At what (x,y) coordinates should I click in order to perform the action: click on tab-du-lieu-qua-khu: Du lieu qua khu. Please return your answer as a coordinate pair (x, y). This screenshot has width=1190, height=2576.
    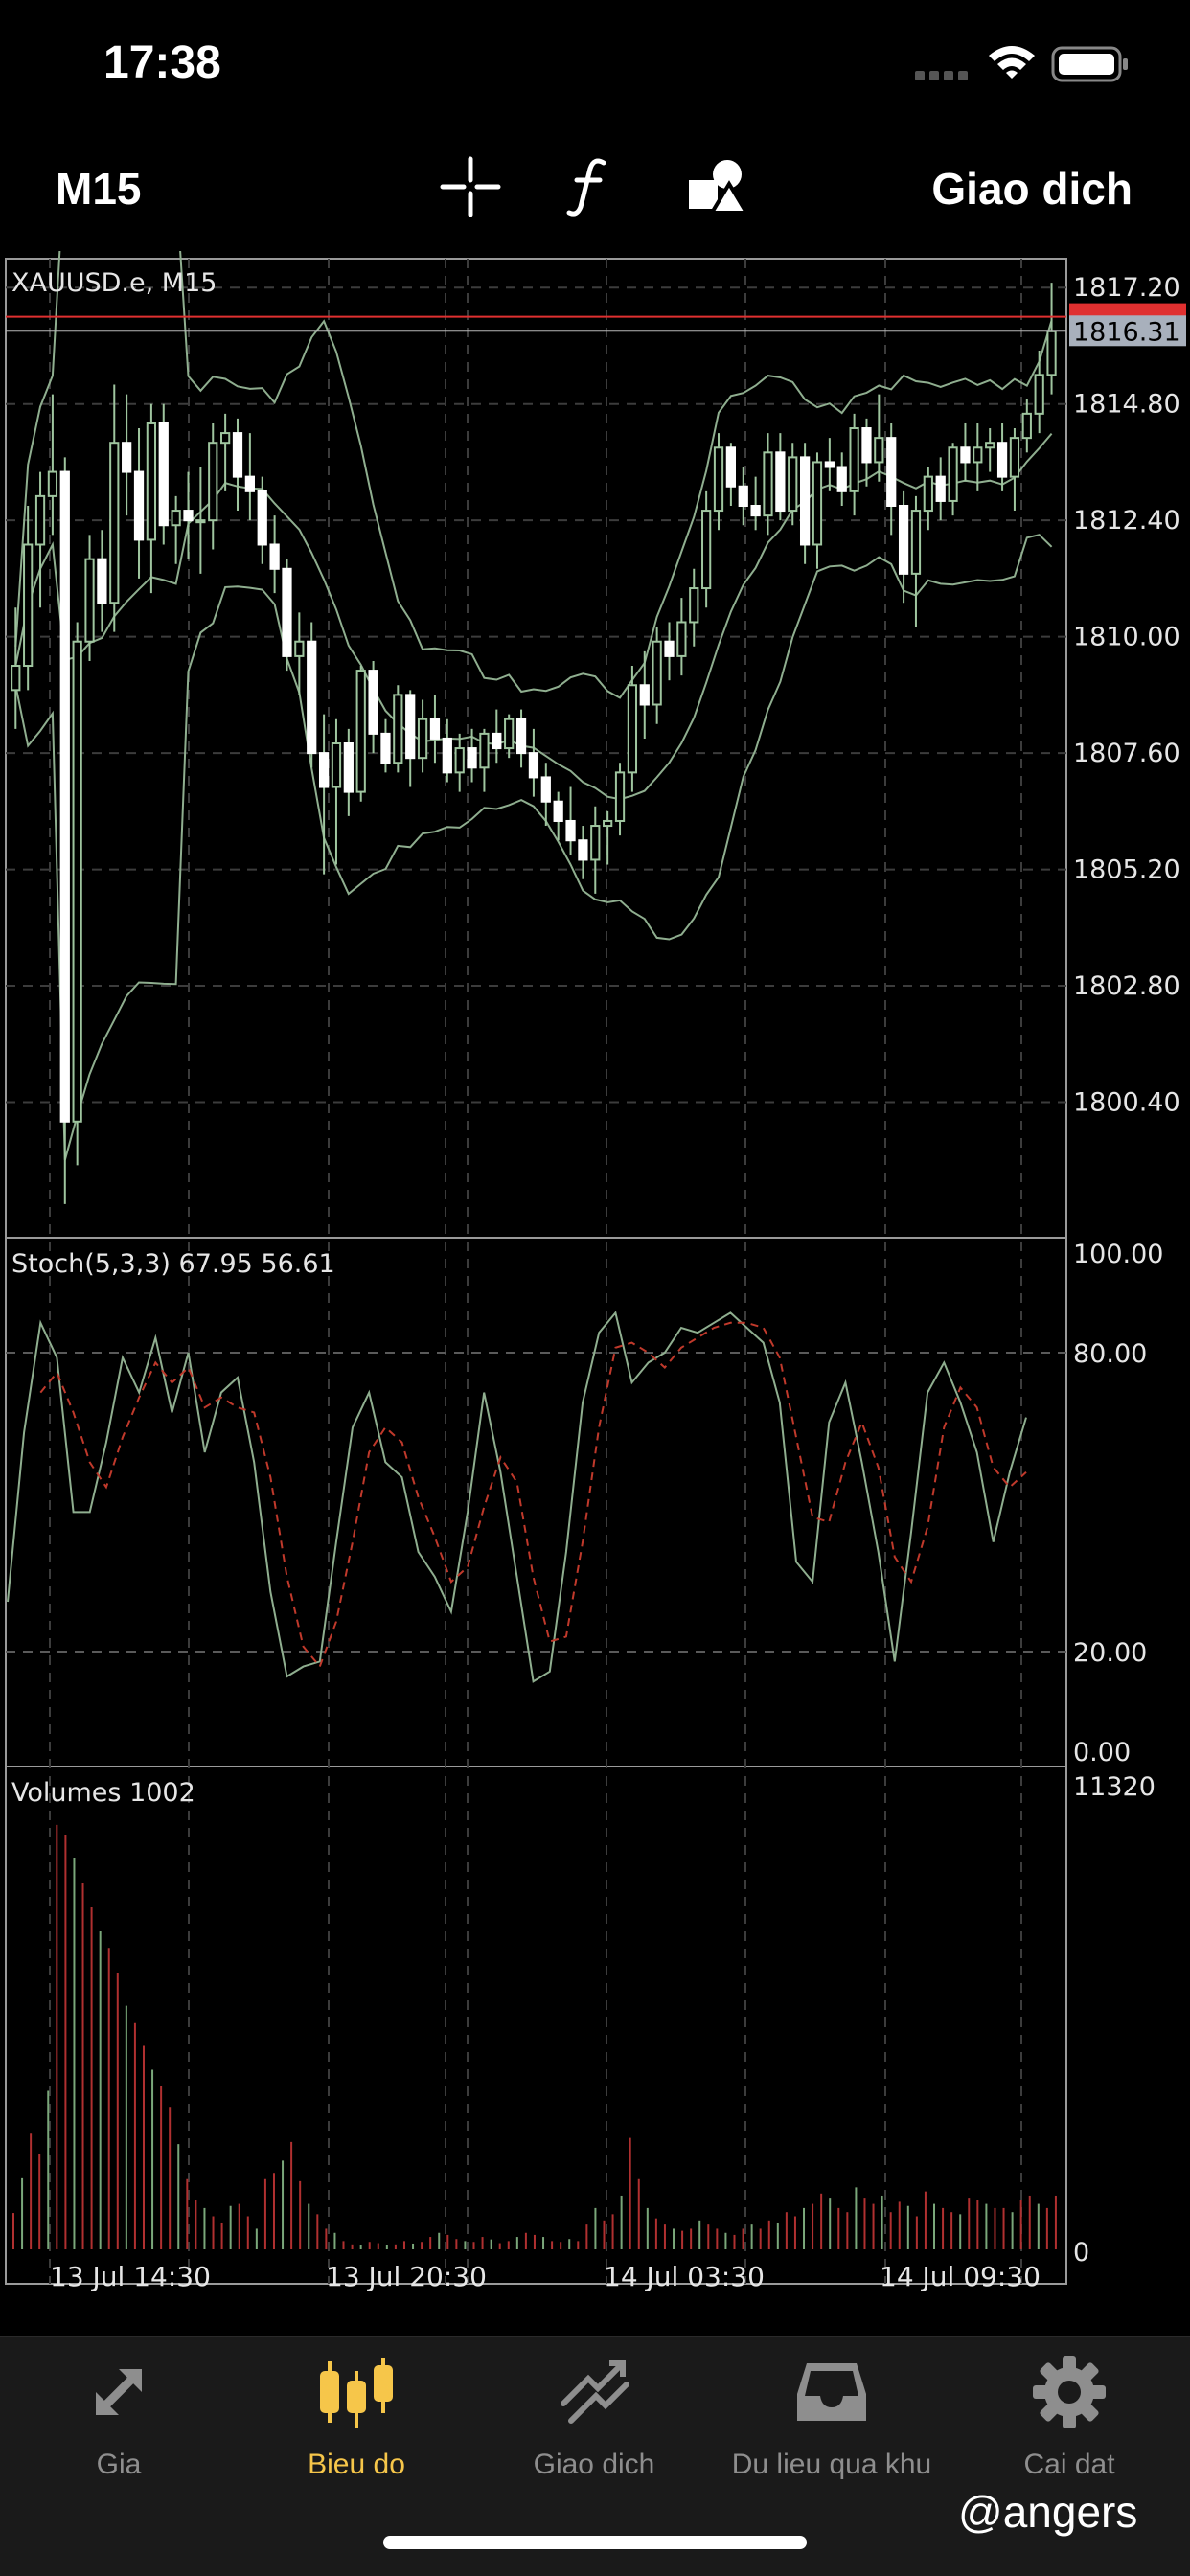
    Looking at the image, I should click on (832, 2417).